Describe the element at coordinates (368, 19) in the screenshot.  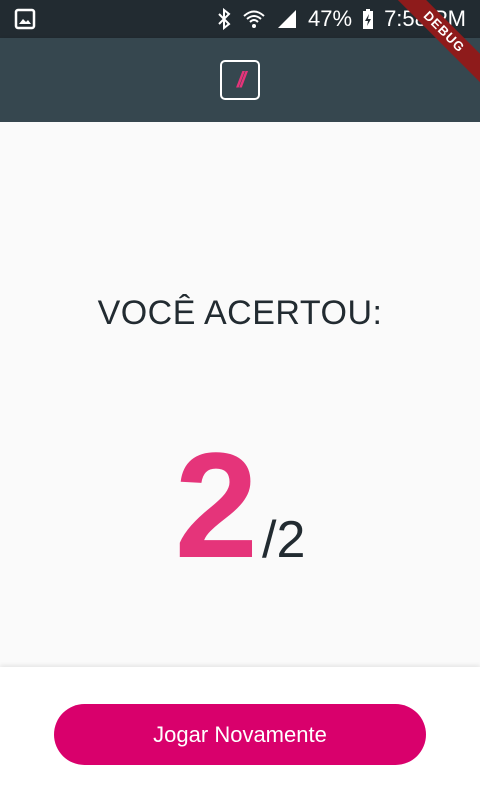
I see `battery-charging-icon` at that location.